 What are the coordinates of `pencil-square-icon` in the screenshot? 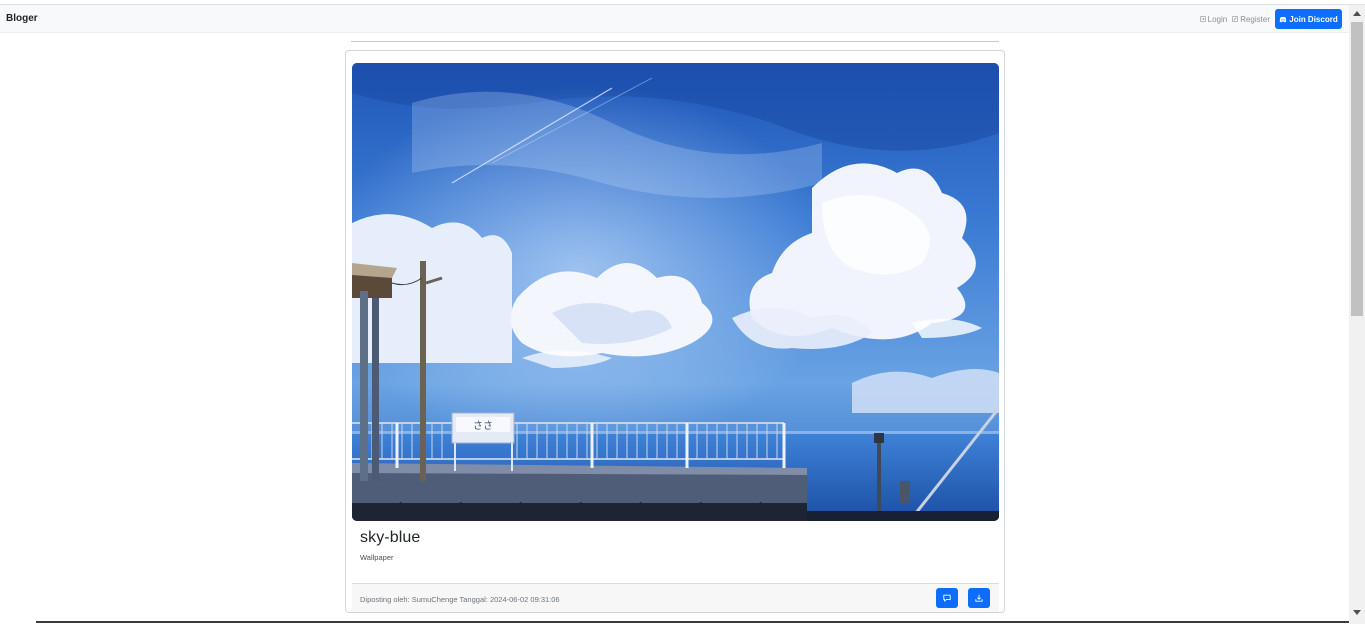 It's located at (1235, 19).